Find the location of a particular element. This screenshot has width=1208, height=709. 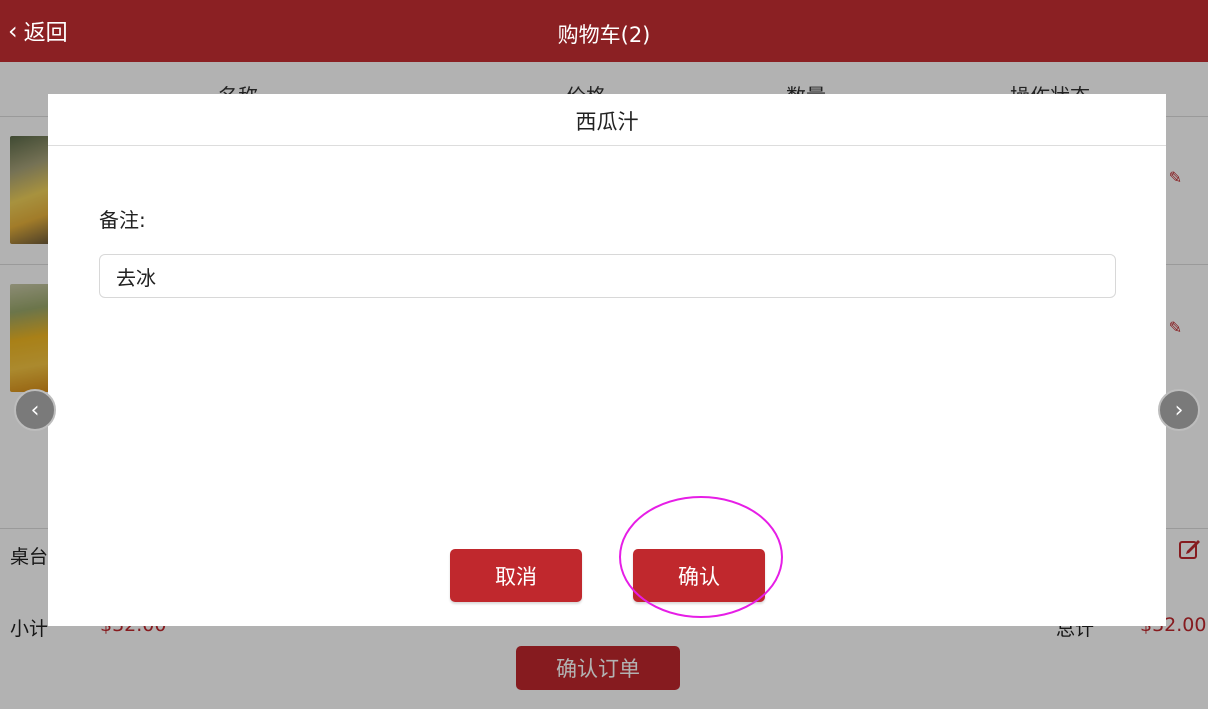

app-header: ‹ 返回 购物车(2) is located at coordinates (604, 31).